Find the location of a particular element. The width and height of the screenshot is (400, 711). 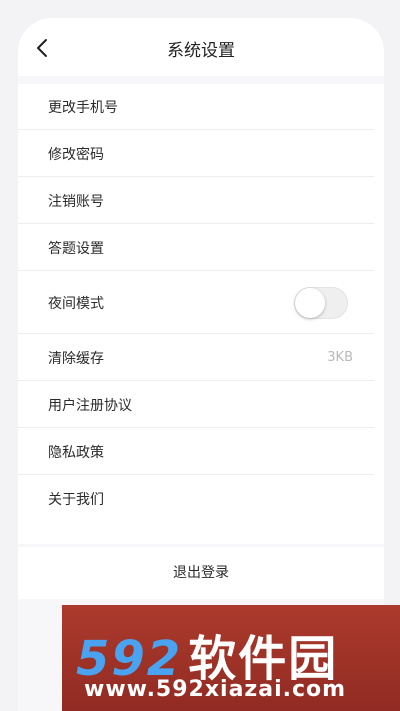

setting-item-change-phone: 更改手机号 is located at coordinates (201, 107).